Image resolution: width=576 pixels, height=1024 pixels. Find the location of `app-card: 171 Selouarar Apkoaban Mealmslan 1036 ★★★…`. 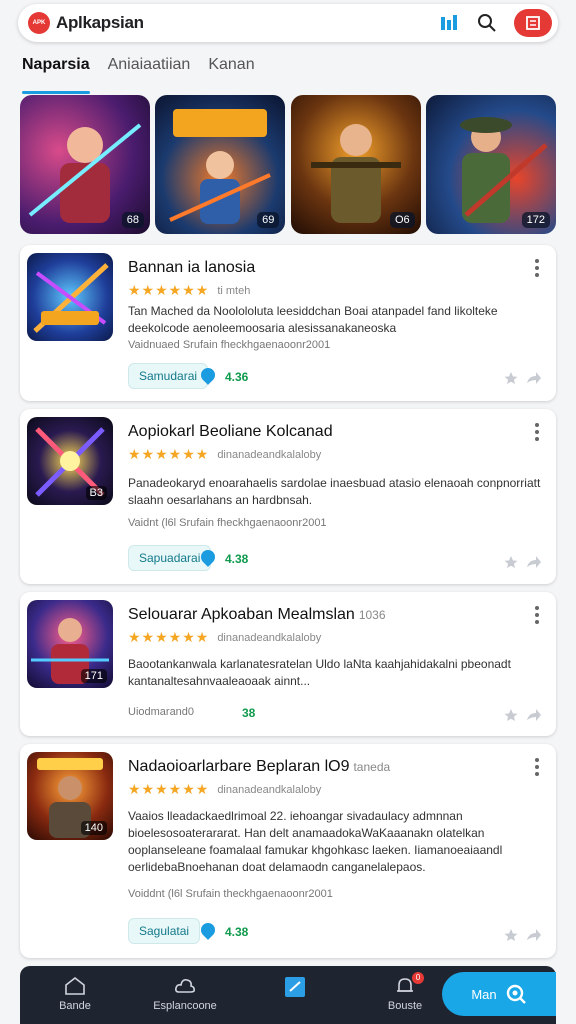

app-card: 171 Selouarar Apkoaban Mealmslan 1036 ★★★… is located at coordinates (288, 664).